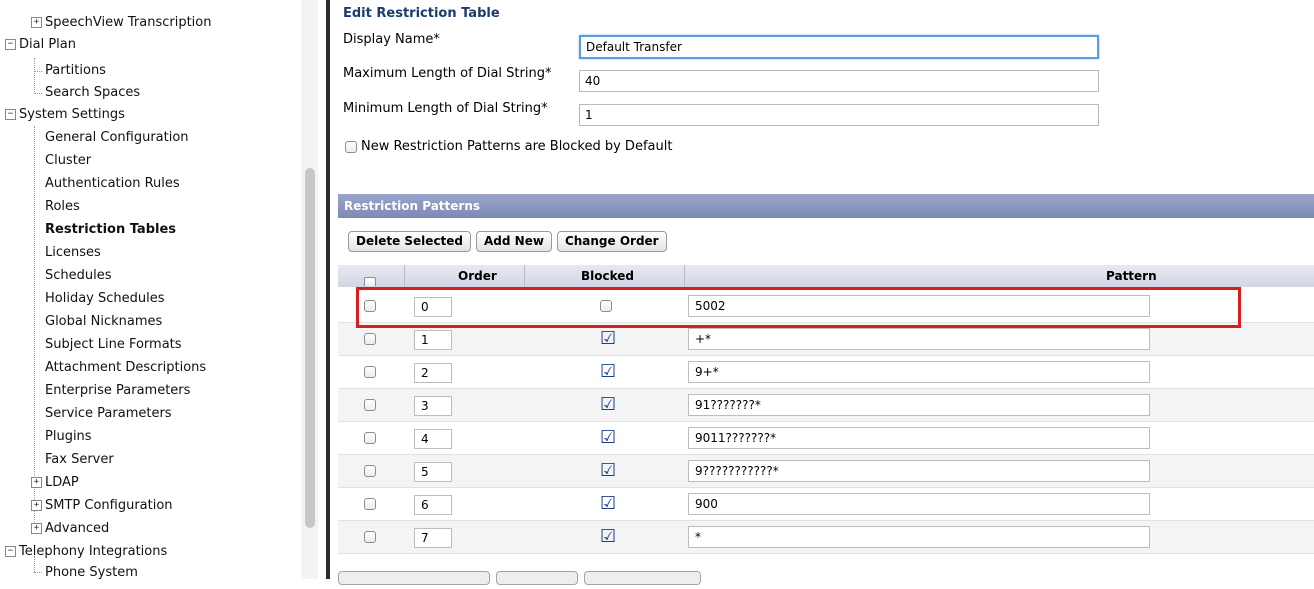 Image resolution: width=1314 pixels, height=589 pixels. What do you see at coordinates (839, 115) in the screenshot?
I see `min-length-input` at bounding box center [839, 115].